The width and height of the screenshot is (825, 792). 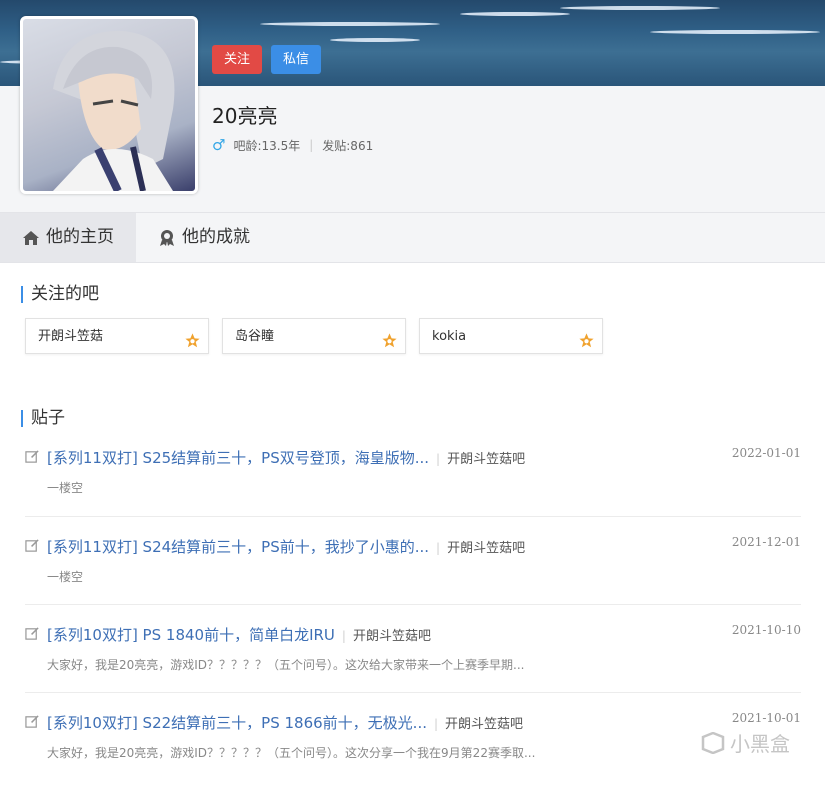 I want to click on post-date: 2021-10-10, so click(x=766, y=630).